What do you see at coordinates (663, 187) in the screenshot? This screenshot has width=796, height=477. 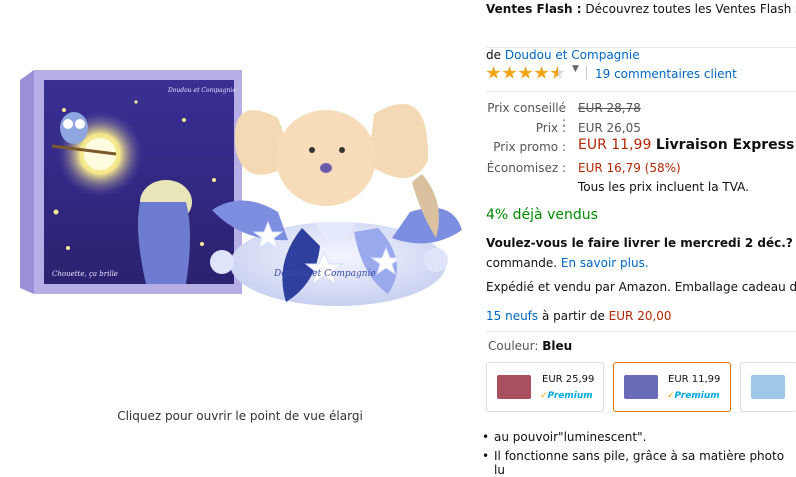 I see `tax-note: Tous les prix incluent la TVA.` at bounding box center [663, 187].